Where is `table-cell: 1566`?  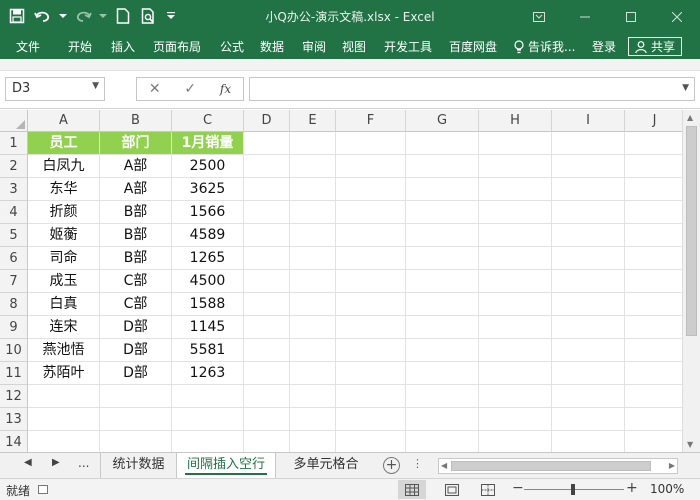 table-cell: 1566 is located at coordinates (208, 212).